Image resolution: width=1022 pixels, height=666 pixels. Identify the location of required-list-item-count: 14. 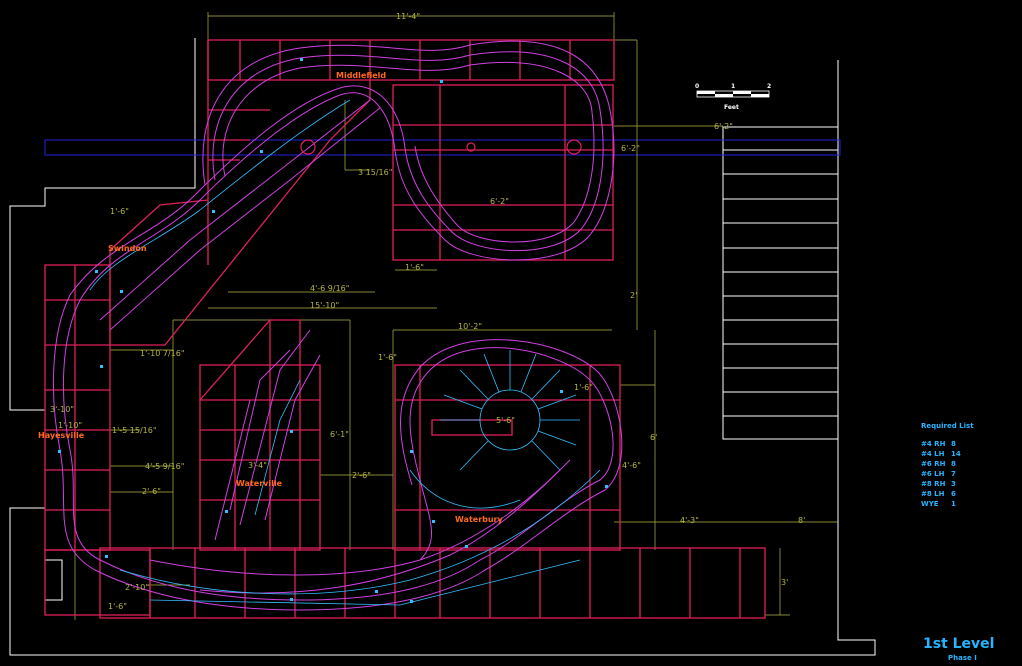
(956, 454).